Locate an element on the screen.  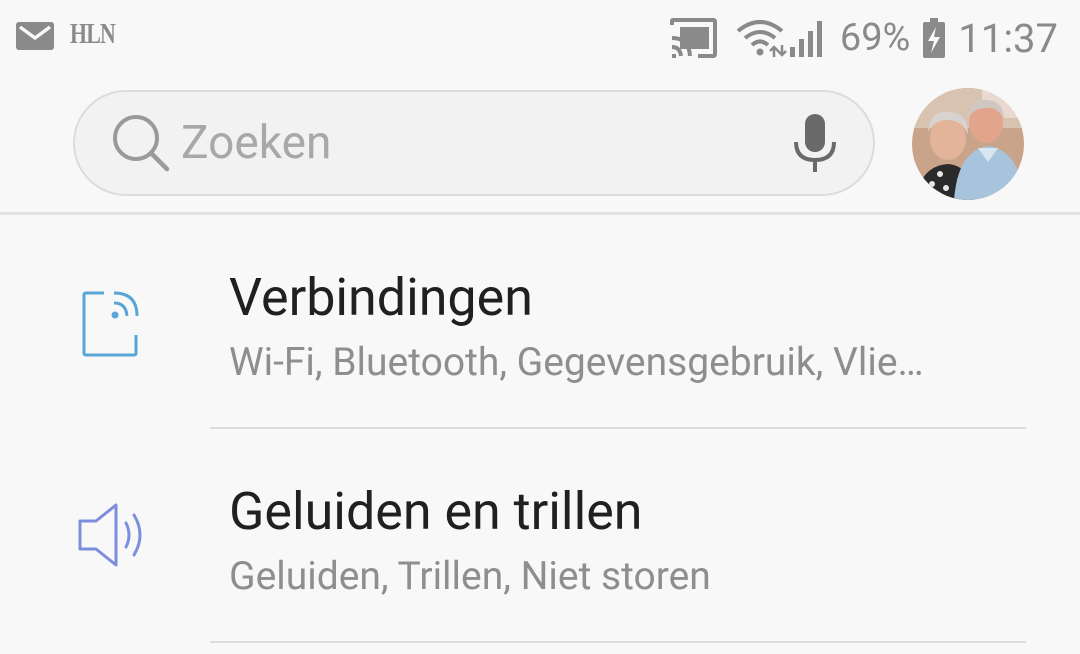
battery-charging-icon is located at coordinates (934, 38).